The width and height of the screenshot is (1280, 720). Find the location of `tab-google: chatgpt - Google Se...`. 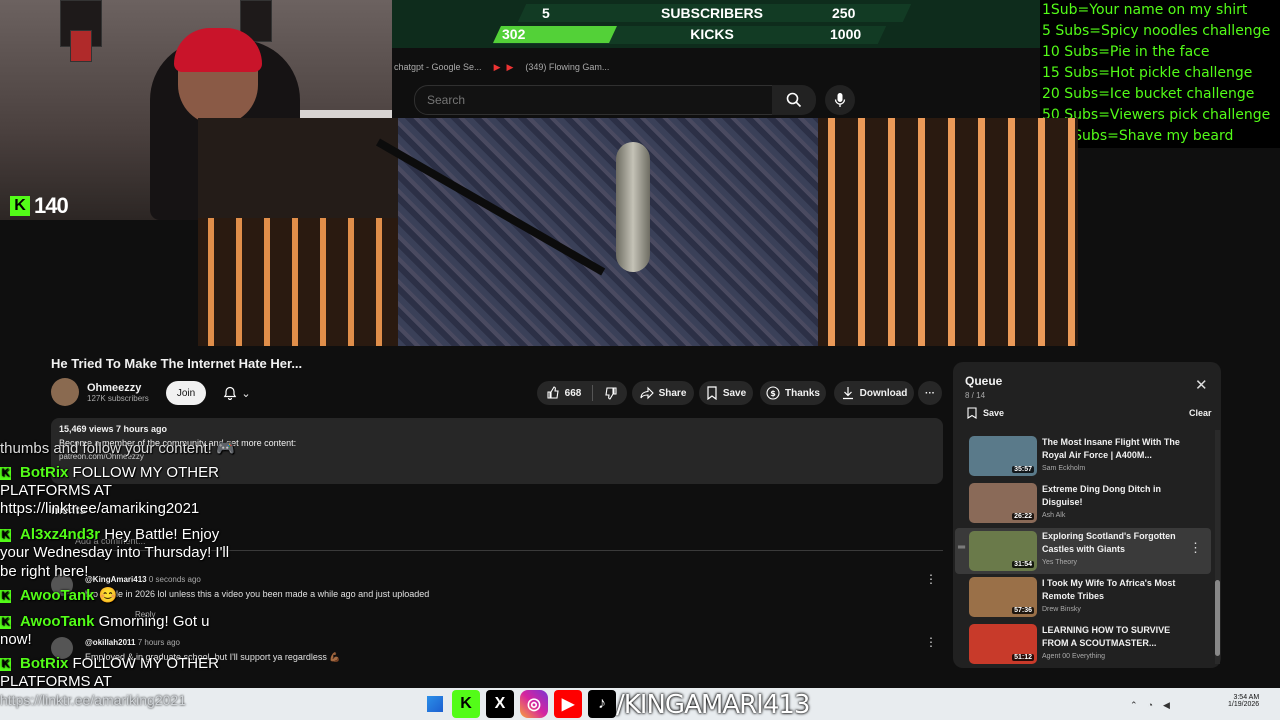

tab-google: chatgpt - Google Se... is located at coordinates (438, 67).